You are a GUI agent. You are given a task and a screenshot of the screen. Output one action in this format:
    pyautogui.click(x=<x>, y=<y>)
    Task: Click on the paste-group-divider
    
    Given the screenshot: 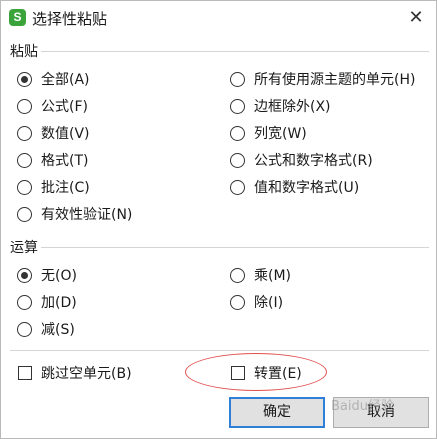 What is the action you would take?
    pyautogui.click(x=235, y=51)
    